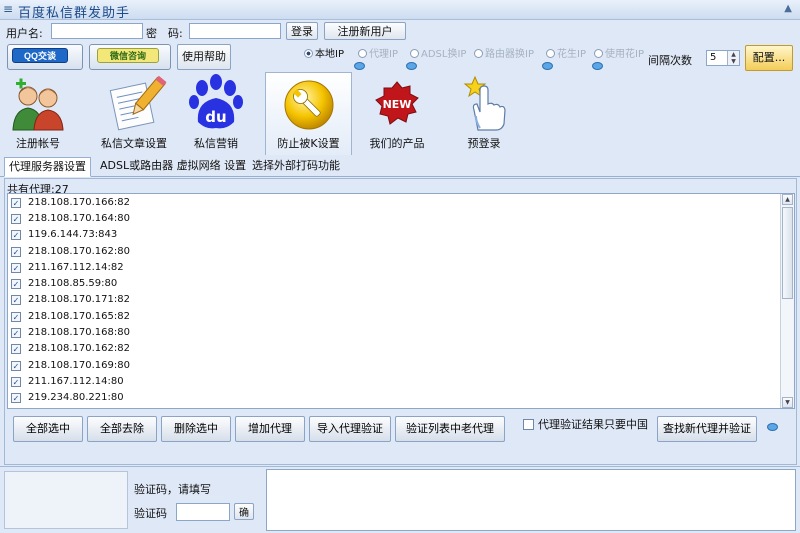 This screenshot has height=533, width=800. What do you see at coordinates (70, 316) in the screenshot?
I see `list-item: ✓ 218.108.170.165:82` at bounding box center [70, 316].